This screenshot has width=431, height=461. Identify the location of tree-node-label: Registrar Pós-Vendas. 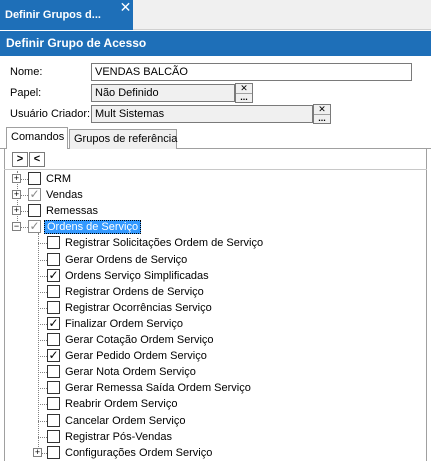
(118, 436).